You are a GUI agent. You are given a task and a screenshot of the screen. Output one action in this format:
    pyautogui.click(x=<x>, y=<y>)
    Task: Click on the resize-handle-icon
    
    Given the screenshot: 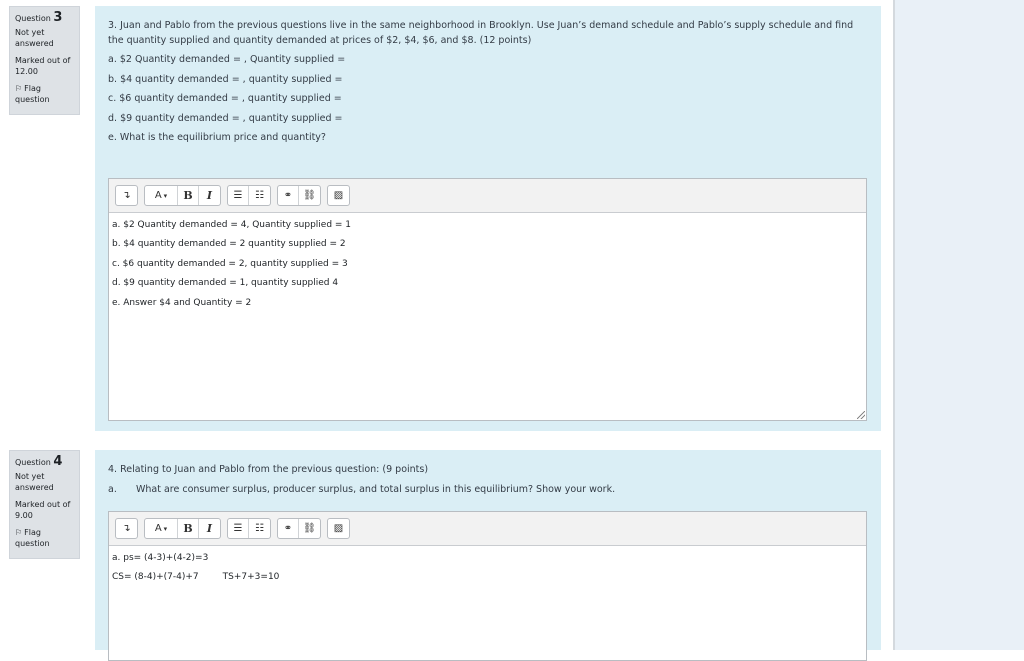 What is the action you would take?
    pyautogui.click(x=861, y=415)
    